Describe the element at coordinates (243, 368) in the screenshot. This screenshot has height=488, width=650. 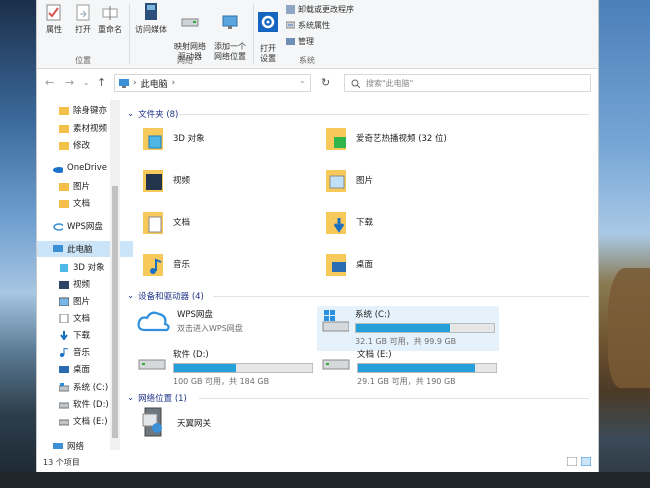
I see `drive-d-usage-bar` at that location.